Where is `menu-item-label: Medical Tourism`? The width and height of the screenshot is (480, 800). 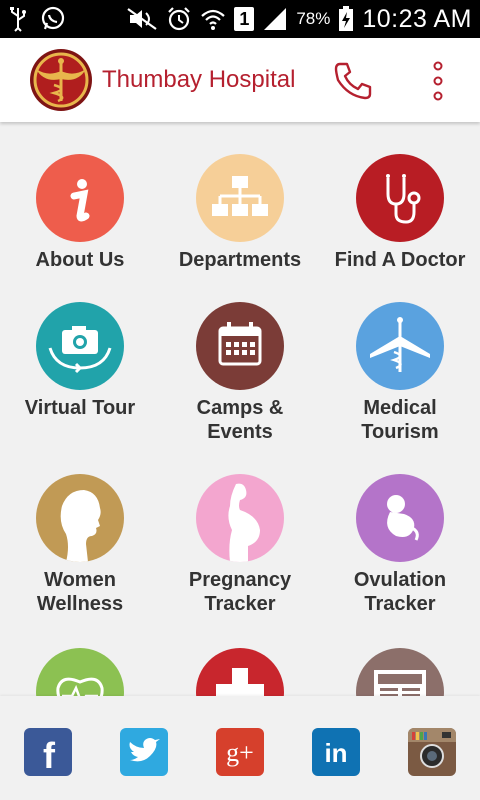 menu-item-label: Medical Tourism is located at coordinates (400, 420).